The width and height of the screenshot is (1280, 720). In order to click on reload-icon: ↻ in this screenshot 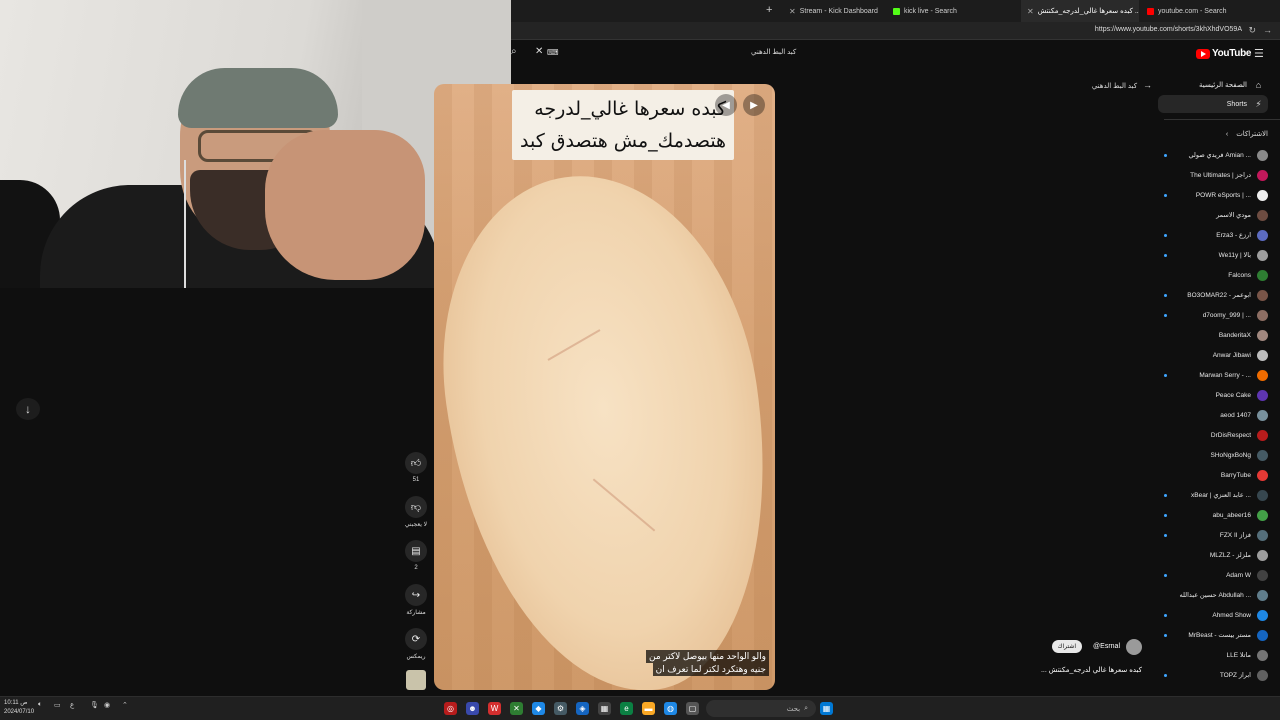, I will do `click(1252, 30)`.